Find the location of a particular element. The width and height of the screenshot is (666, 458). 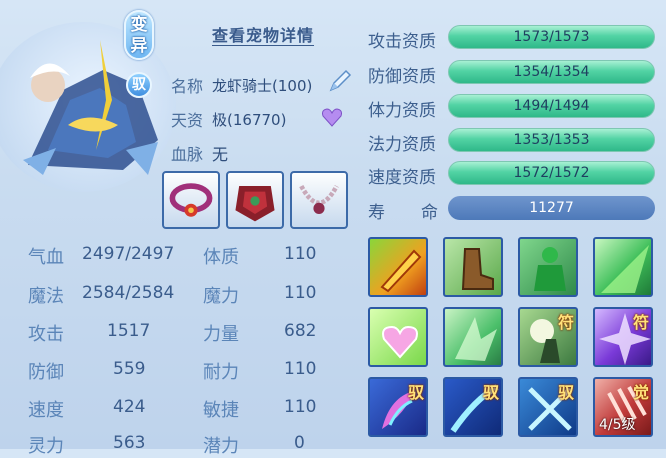

skill-slot-8: 符 is located at coordinates (623, 337).